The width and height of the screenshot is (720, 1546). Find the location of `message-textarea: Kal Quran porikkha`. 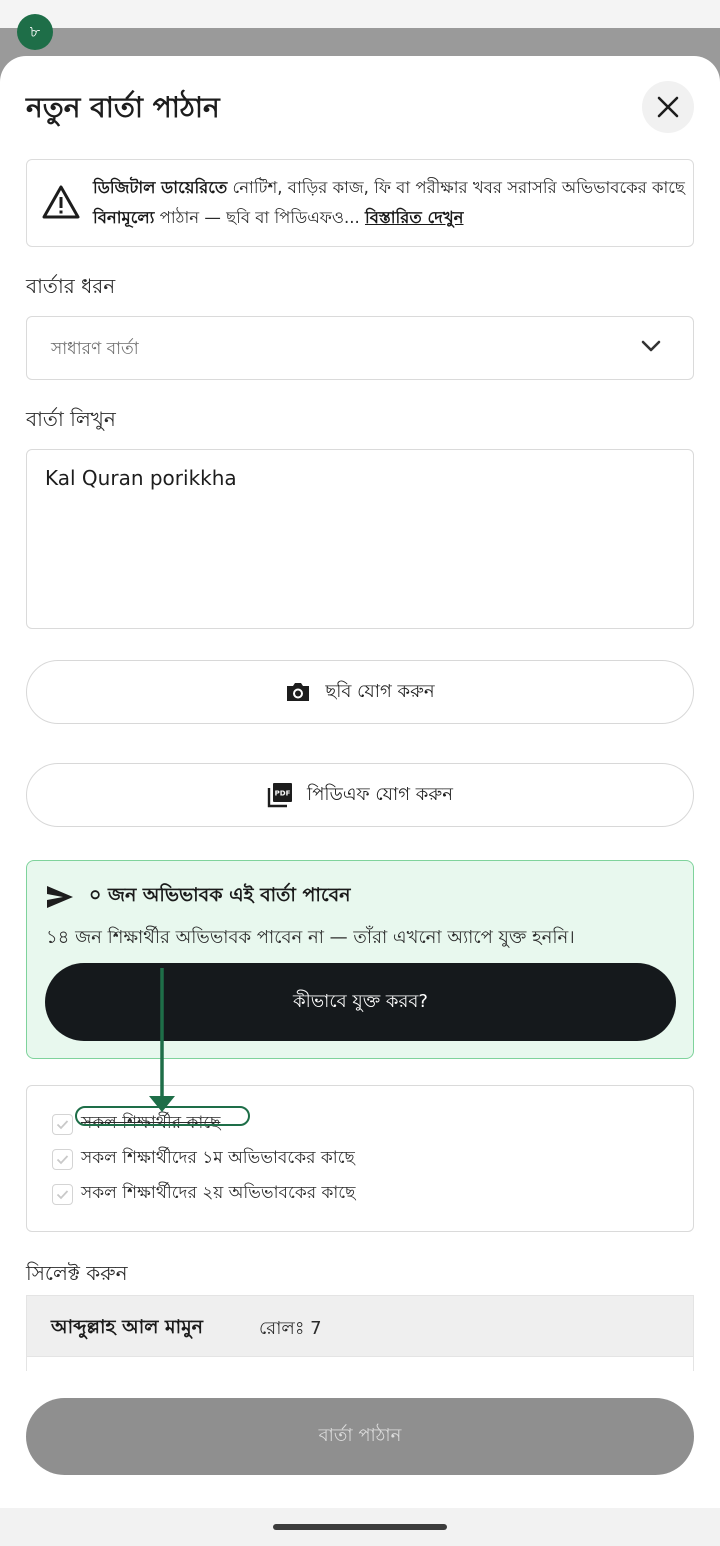

message-textarea: Kal Quran porikkha is located at coordinates (360, 539).